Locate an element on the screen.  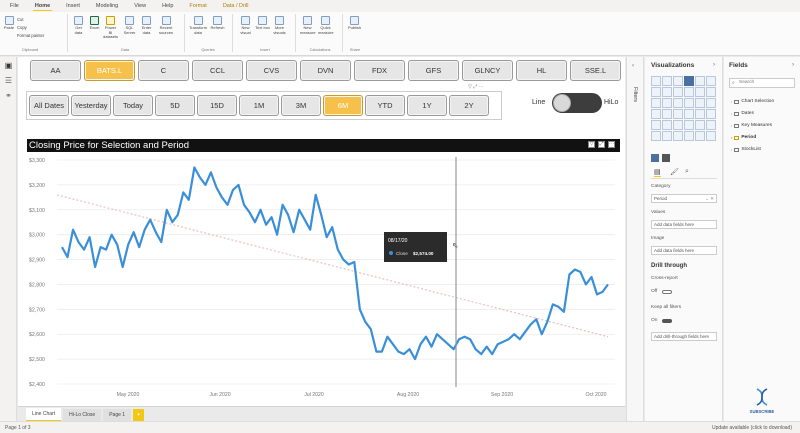
stock-button-cvs: CVS is located at coordinates (271, 70).